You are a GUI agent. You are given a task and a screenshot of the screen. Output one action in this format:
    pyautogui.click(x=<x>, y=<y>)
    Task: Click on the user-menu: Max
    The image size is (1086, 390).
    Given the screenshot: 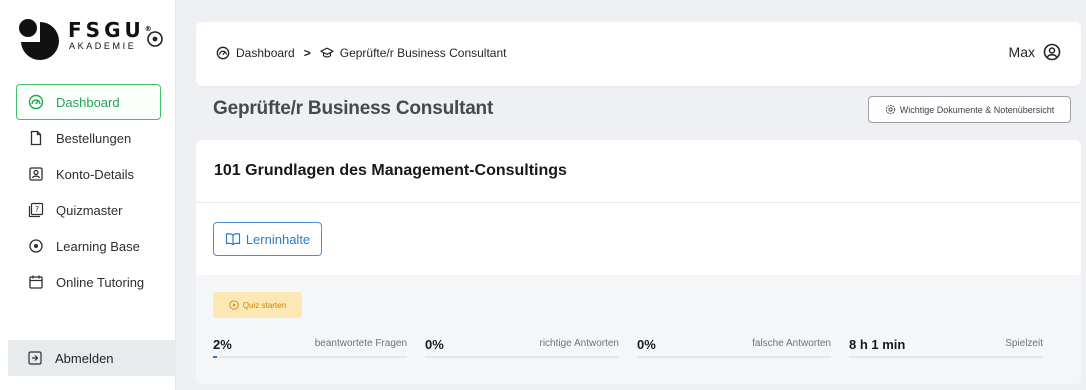 What is the action you would take?
    pyautogui.click(x=1035, y=52)
    